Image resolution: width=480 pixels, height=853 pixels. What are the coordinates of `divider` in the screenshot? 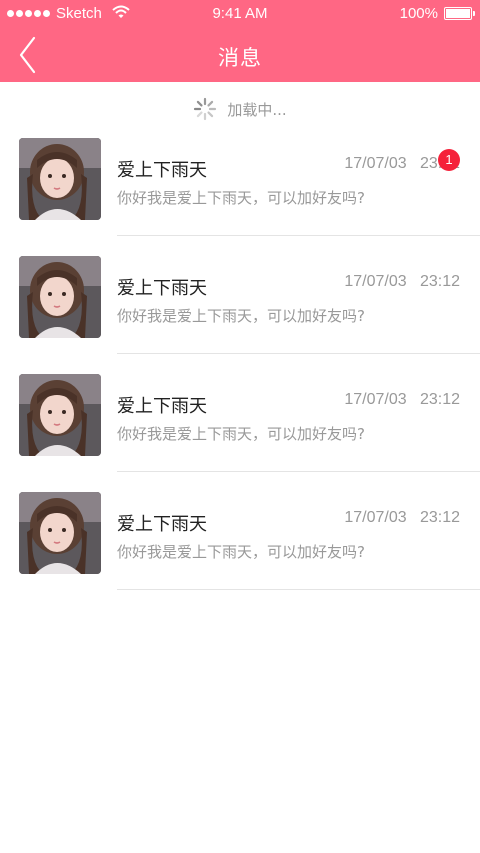 It's located at (298, 589).